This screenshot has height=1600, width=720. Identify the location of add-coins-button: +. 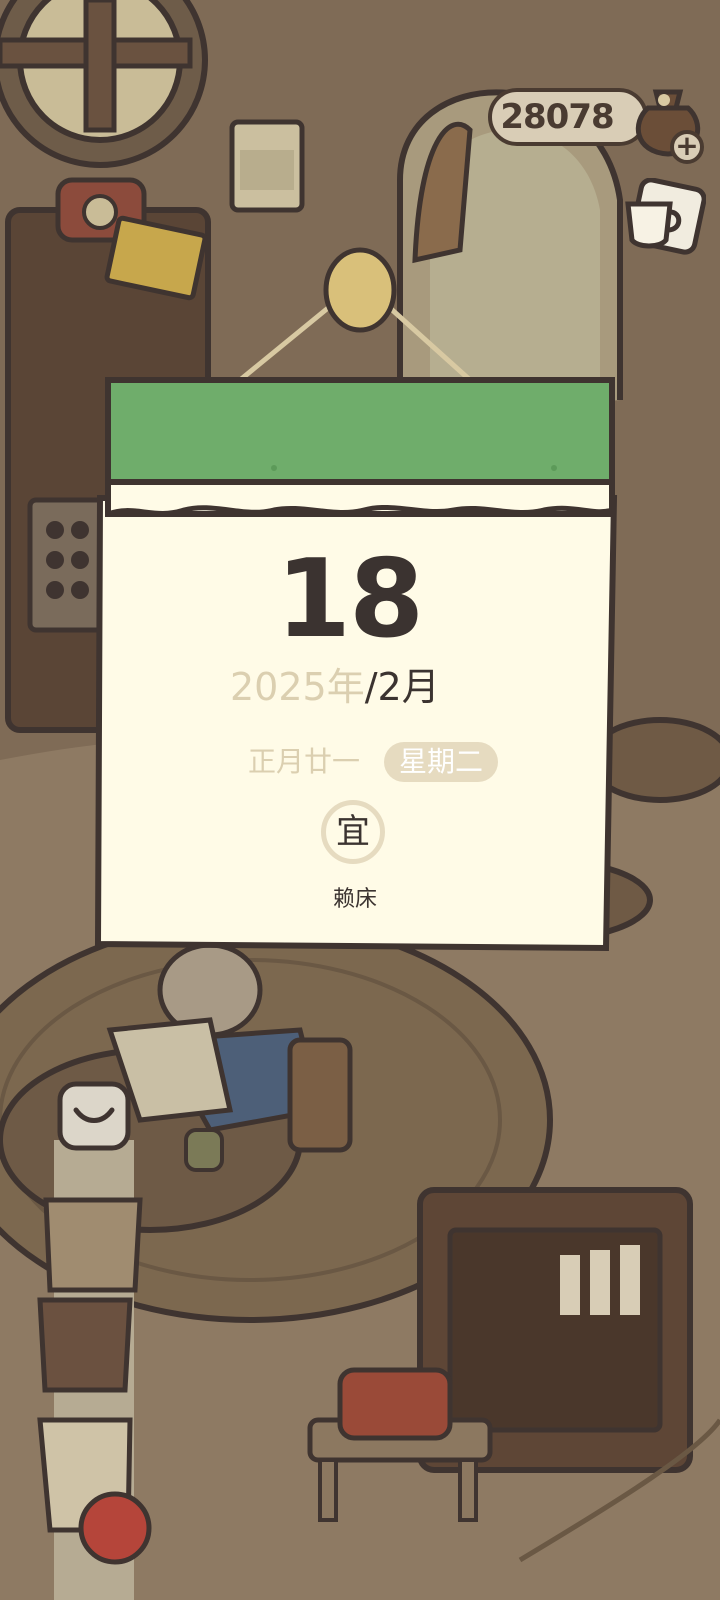
(687, 147).